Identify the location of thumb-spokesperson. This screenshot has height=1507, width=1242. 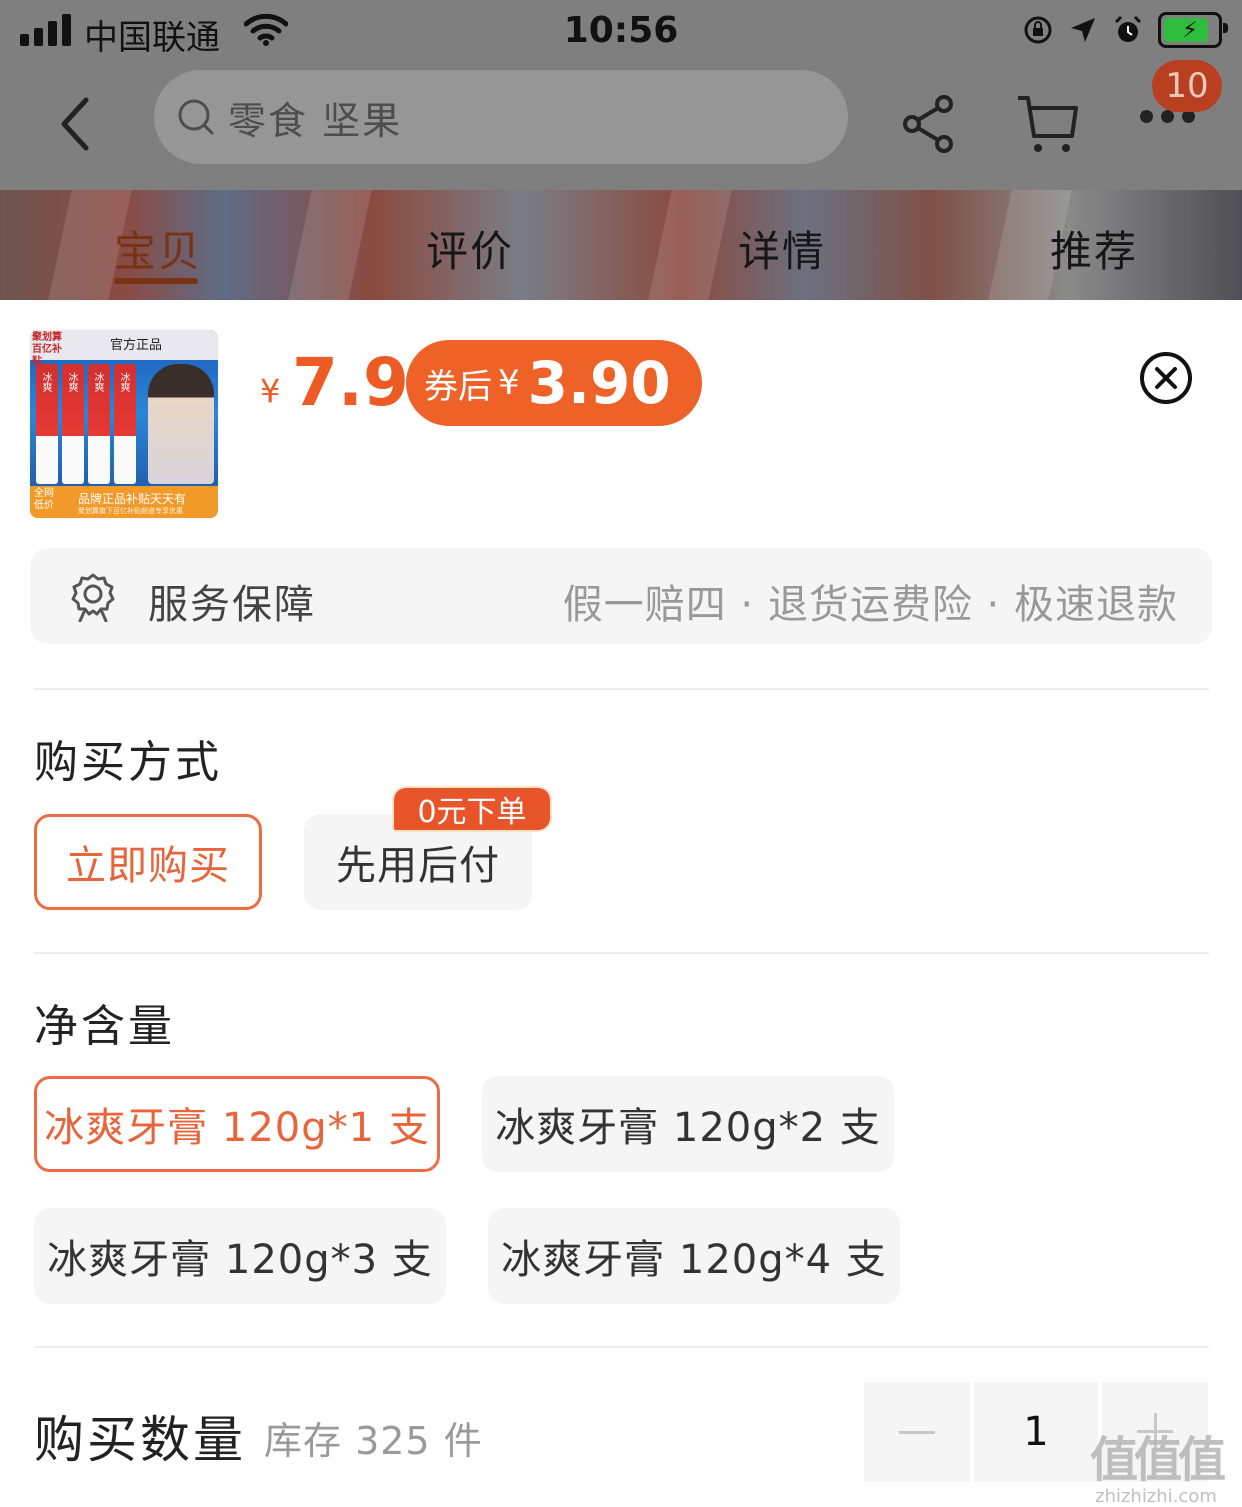
(181, 424).